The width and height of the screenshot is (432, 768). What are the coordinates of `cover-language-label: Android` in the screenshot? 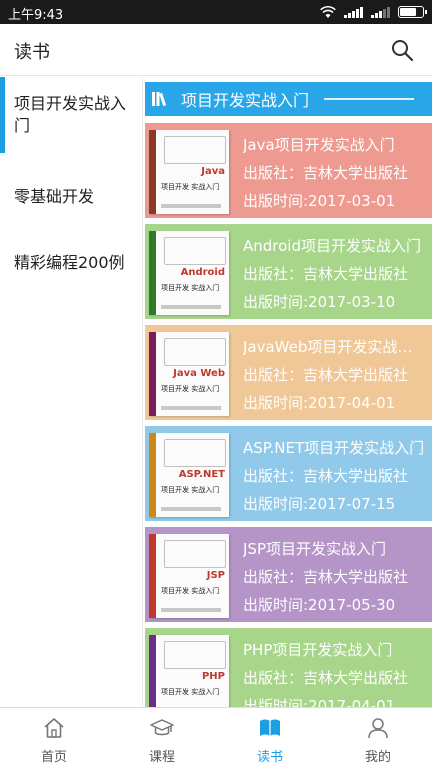 It's located at (202, 272).